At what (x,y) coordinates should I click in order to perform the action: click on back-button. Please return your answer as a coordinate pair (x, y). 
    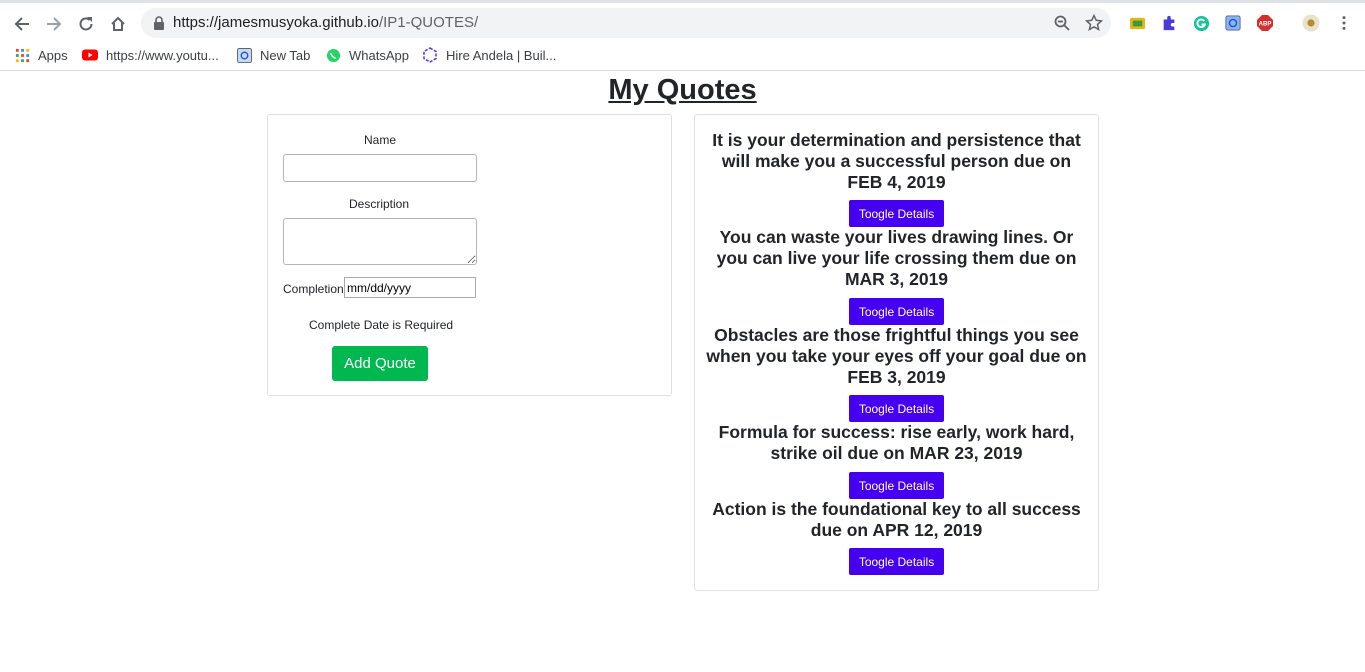
    Looking at the image, I should click on (22, 24).